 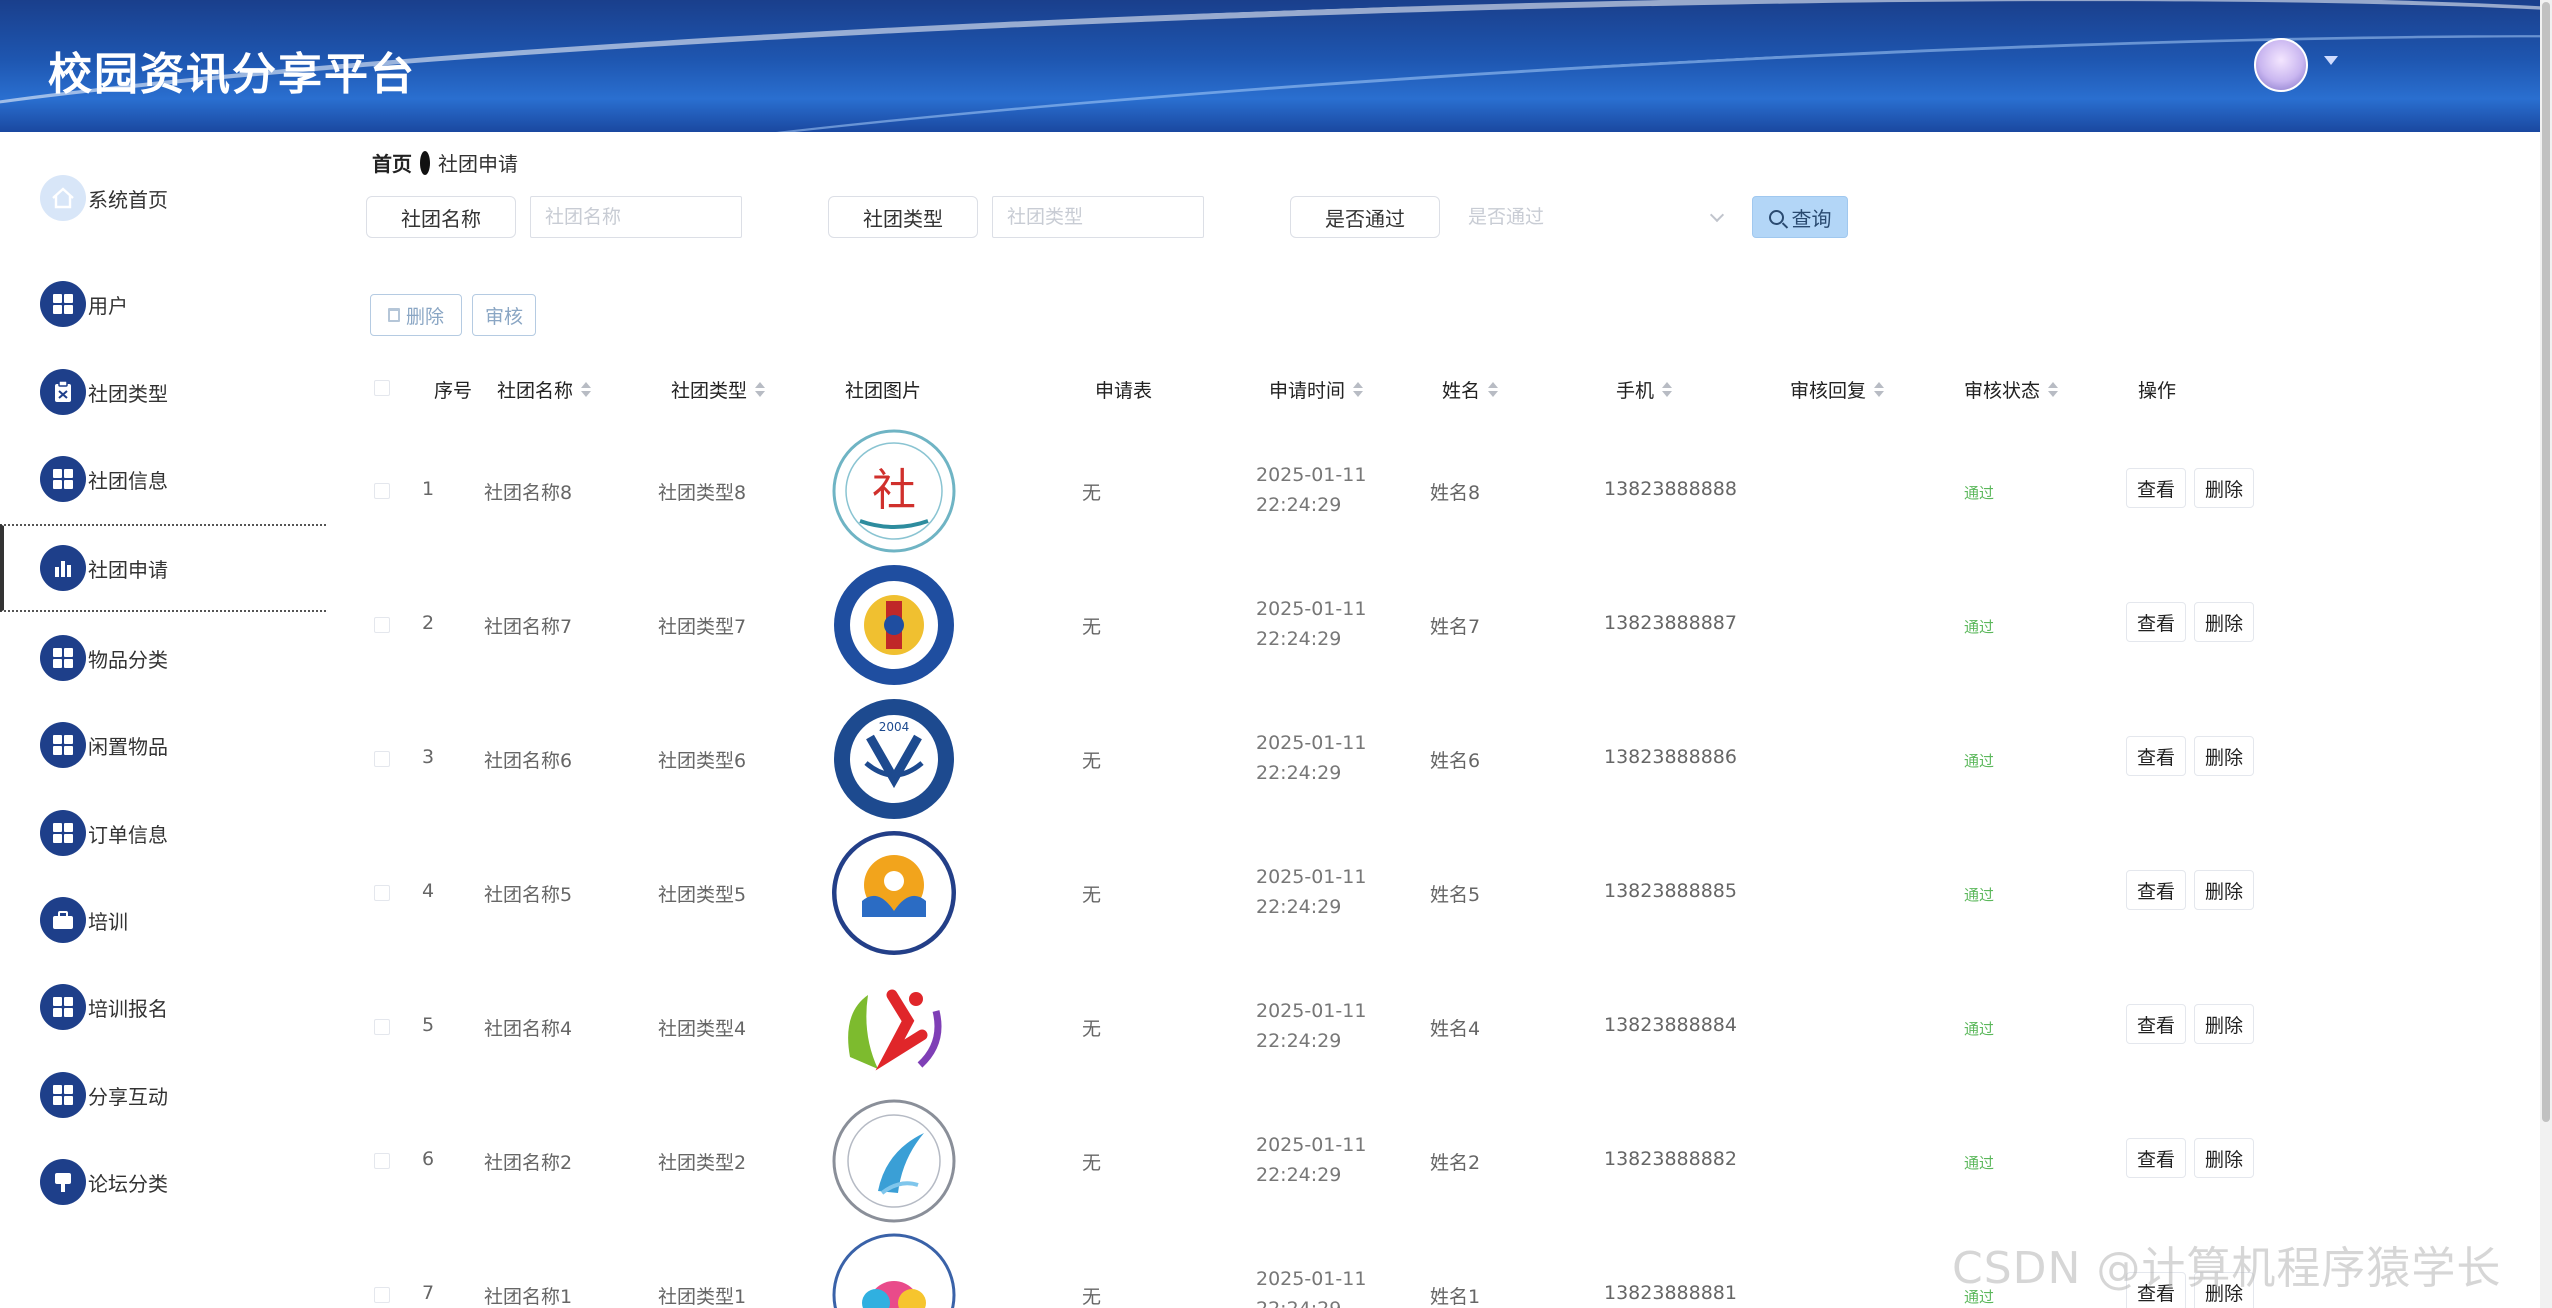 What do you see at coordinates (163, 198) in the screenshot?
I see `sidebar-item-1: 系统首页` at bounding box center [163, 198].